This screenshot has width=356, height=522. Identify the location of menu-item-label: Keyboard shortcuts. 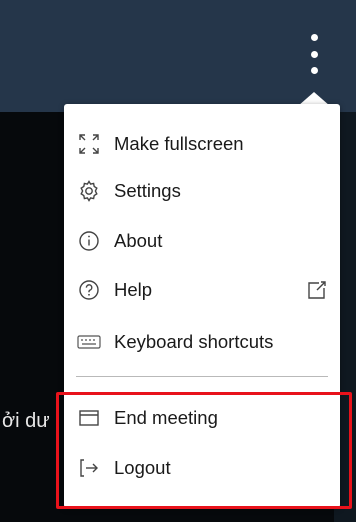
(194, 341).